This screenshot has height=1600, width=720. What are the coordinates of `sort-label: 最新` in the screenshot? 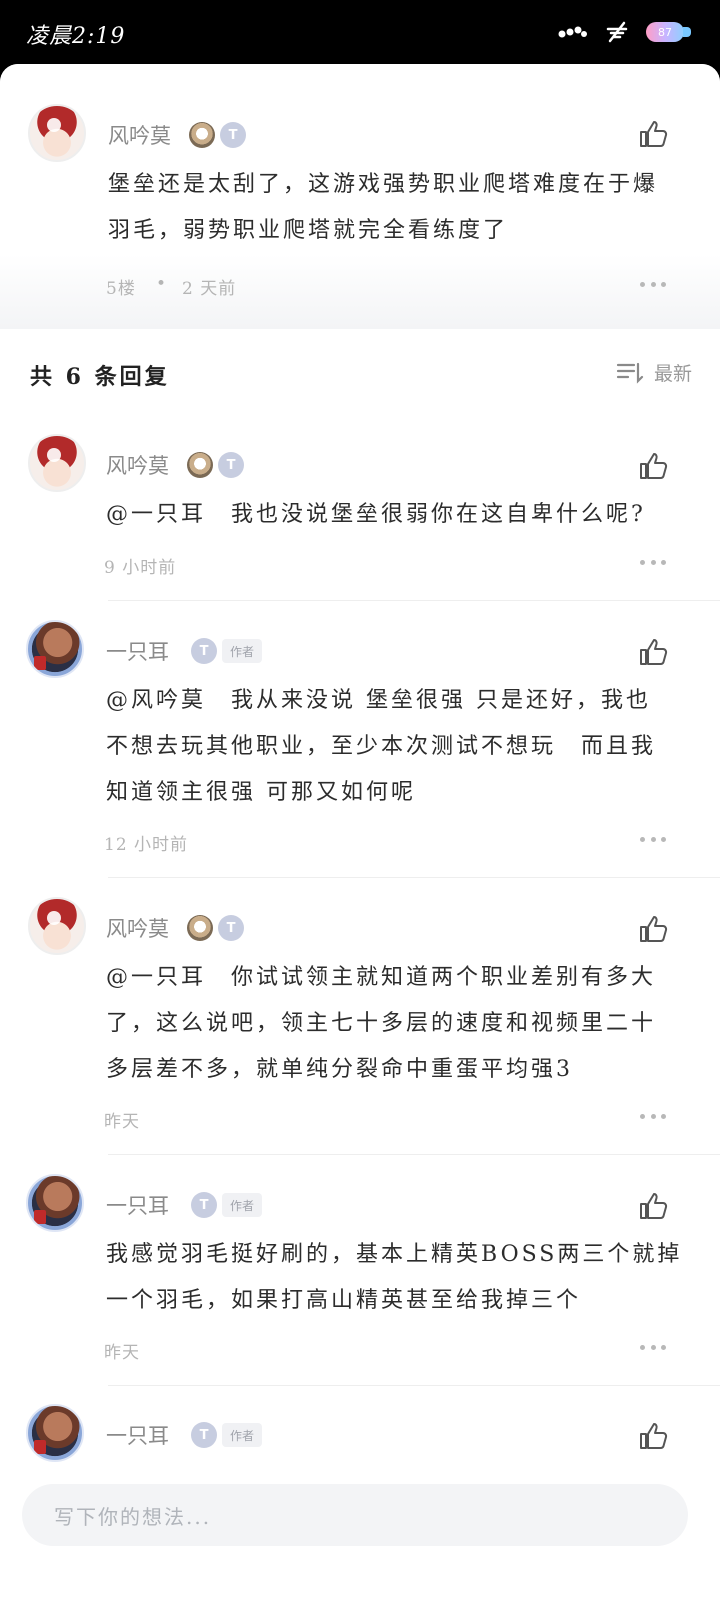 It's located at (672, 374).